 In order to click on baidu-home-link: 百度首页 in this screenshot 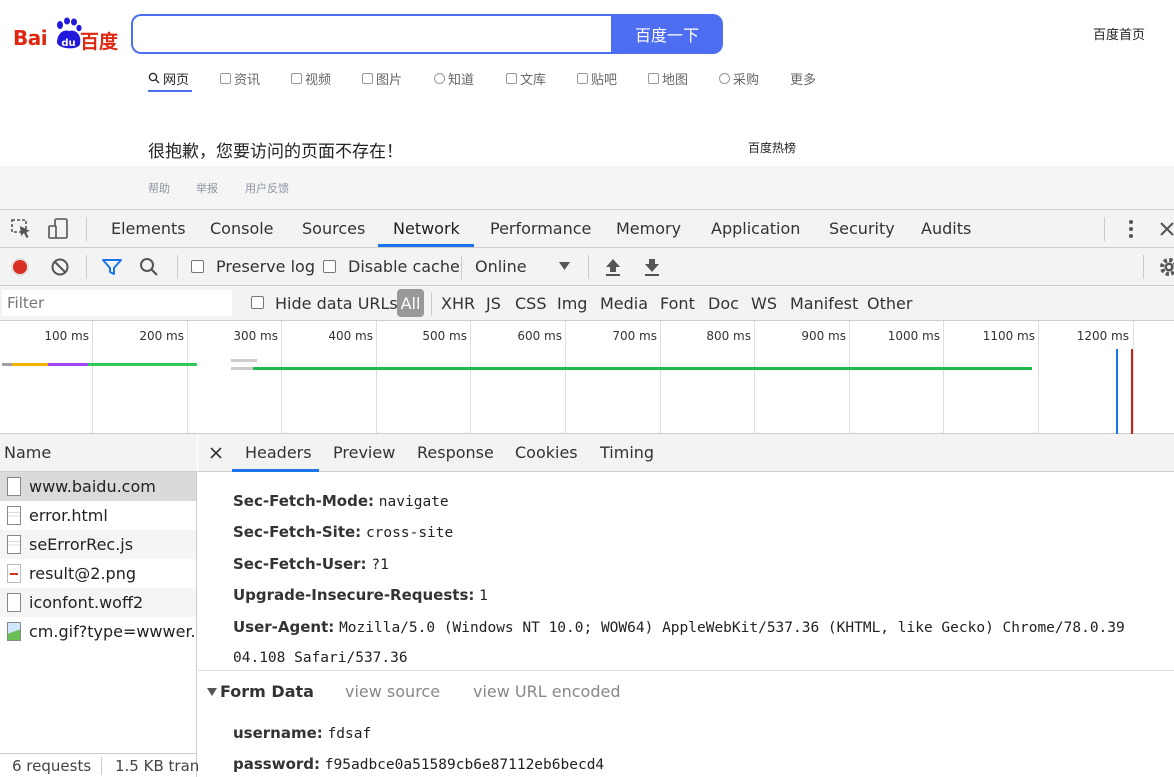, I will do `click(1119, 33)`.